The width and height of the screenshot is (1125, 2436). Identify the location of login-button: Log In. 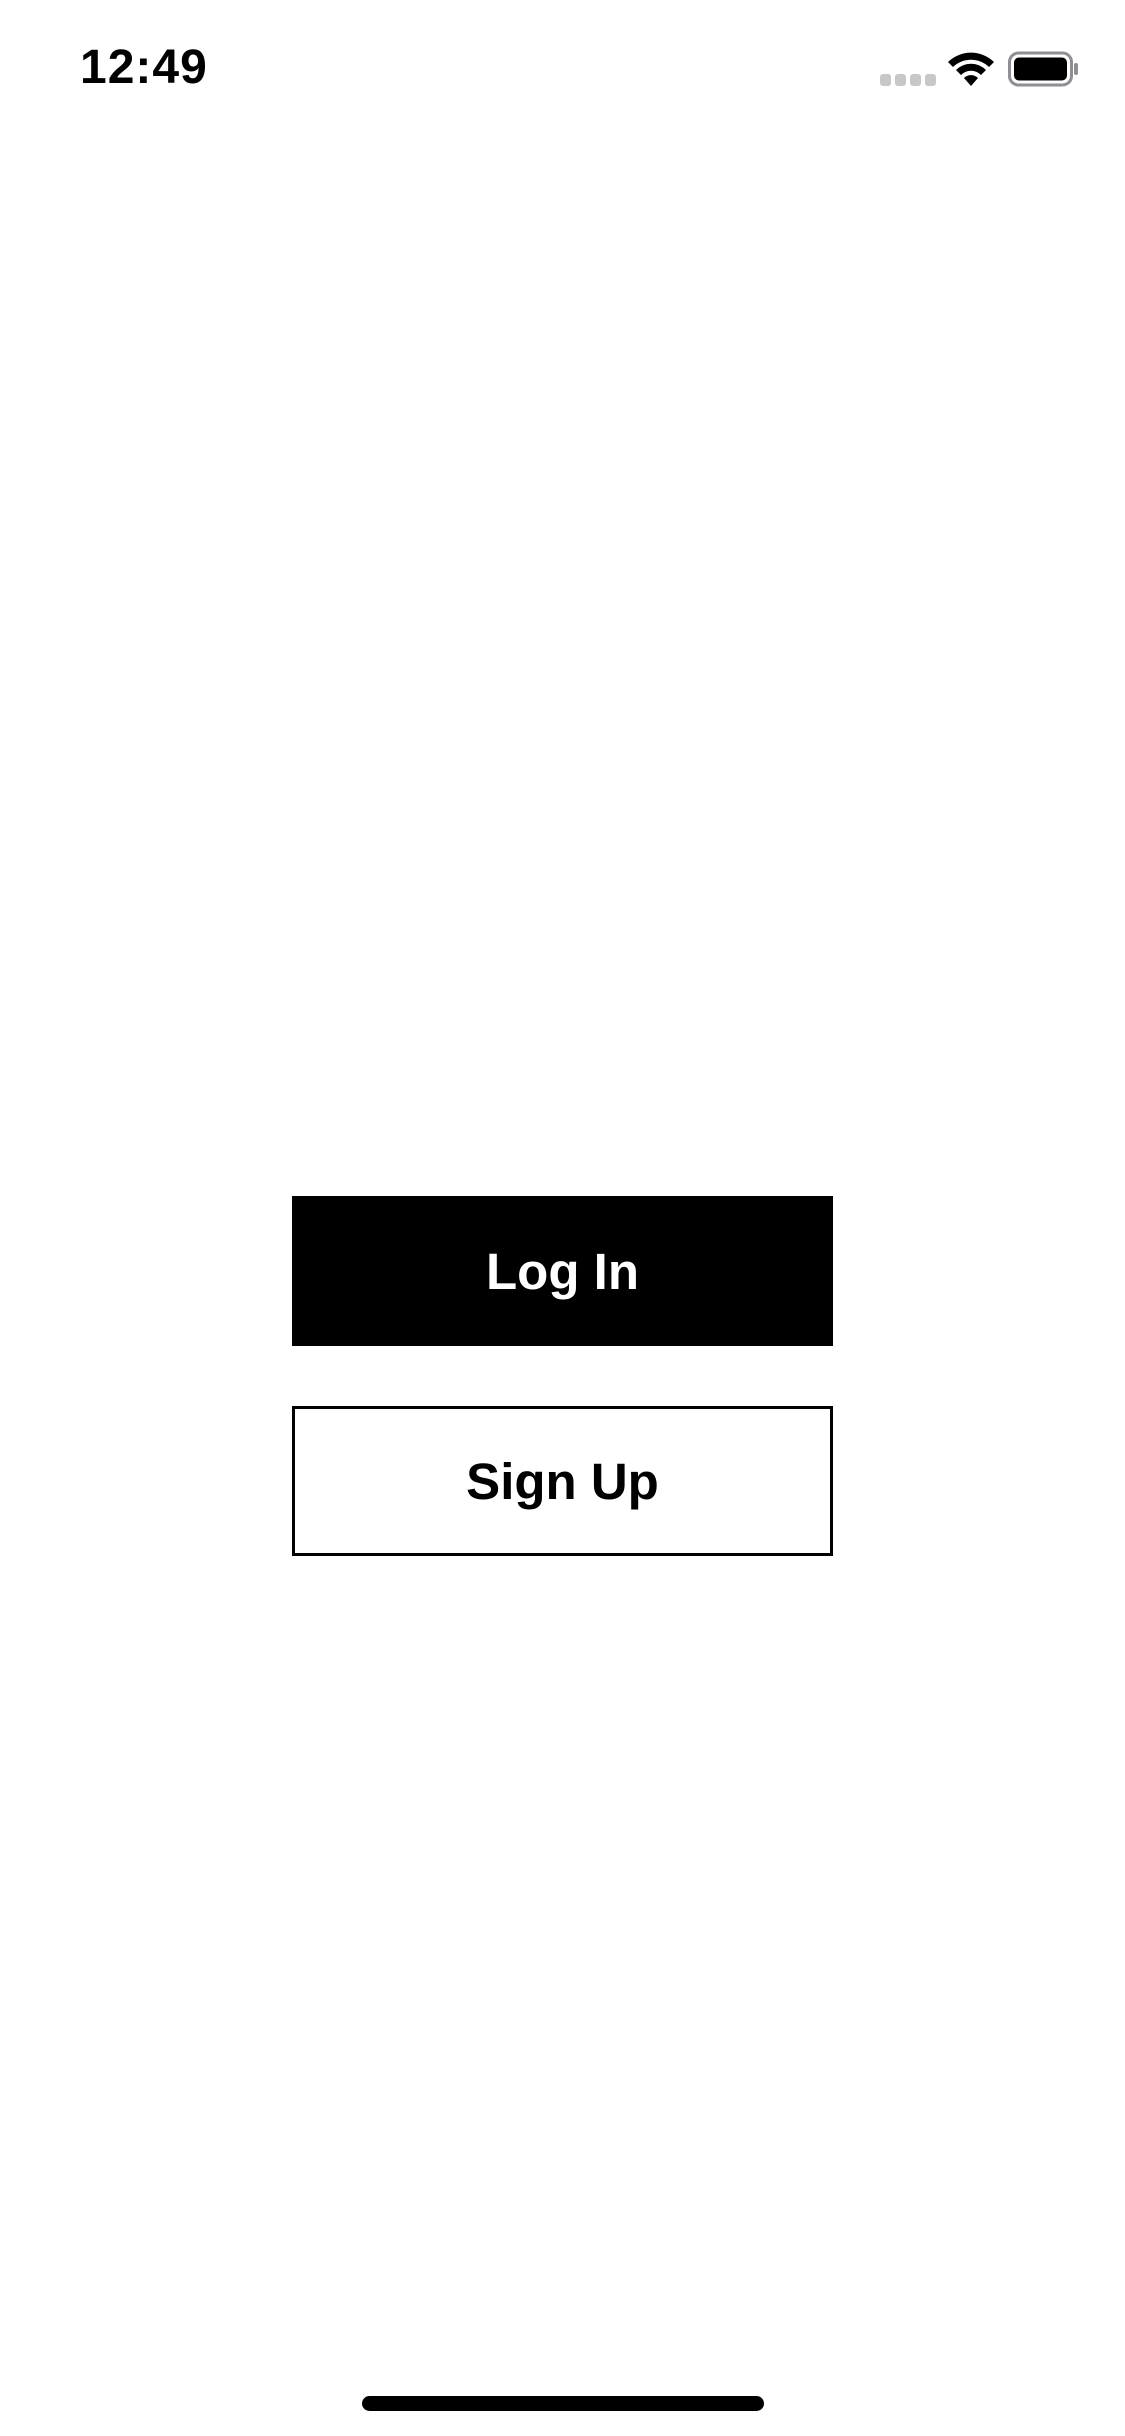
(562, 1271).